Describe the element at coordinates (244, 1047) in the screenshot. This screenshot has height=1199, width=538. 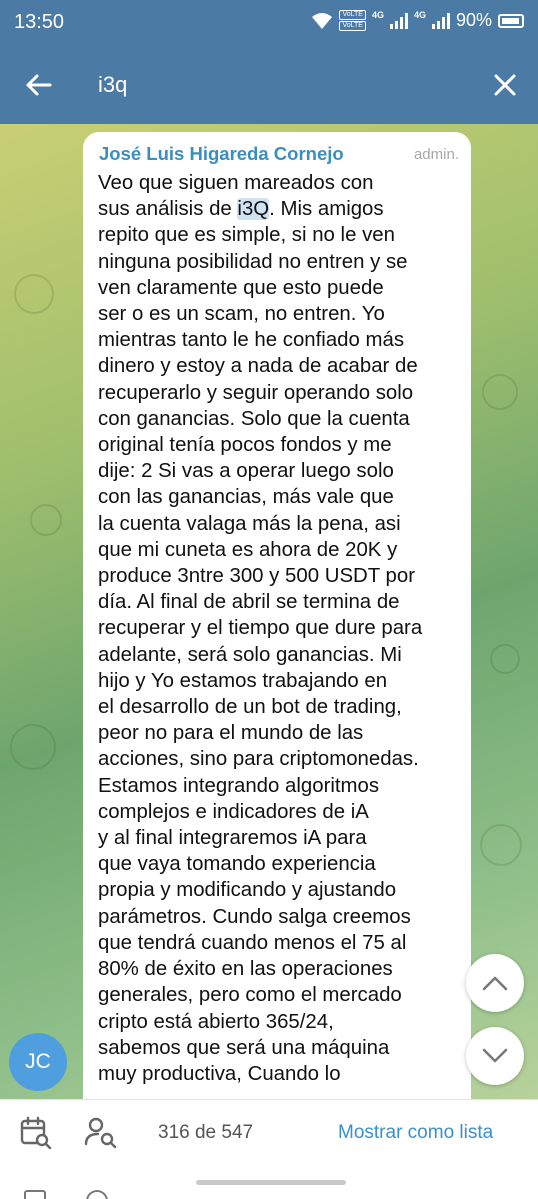
I see `message-line: sabemos que será una máquina` at that location.